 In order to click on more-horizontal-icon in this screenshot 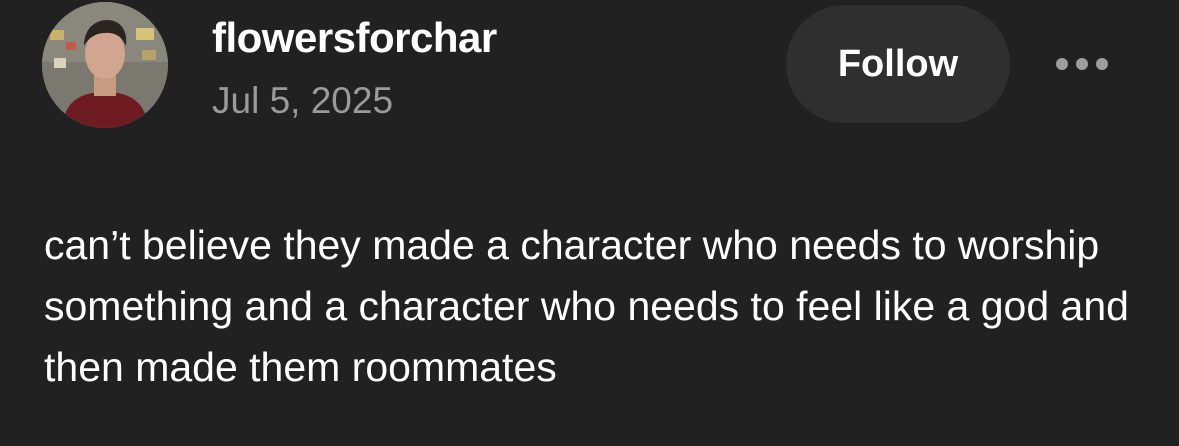, I will do `click(1082, 64)`.